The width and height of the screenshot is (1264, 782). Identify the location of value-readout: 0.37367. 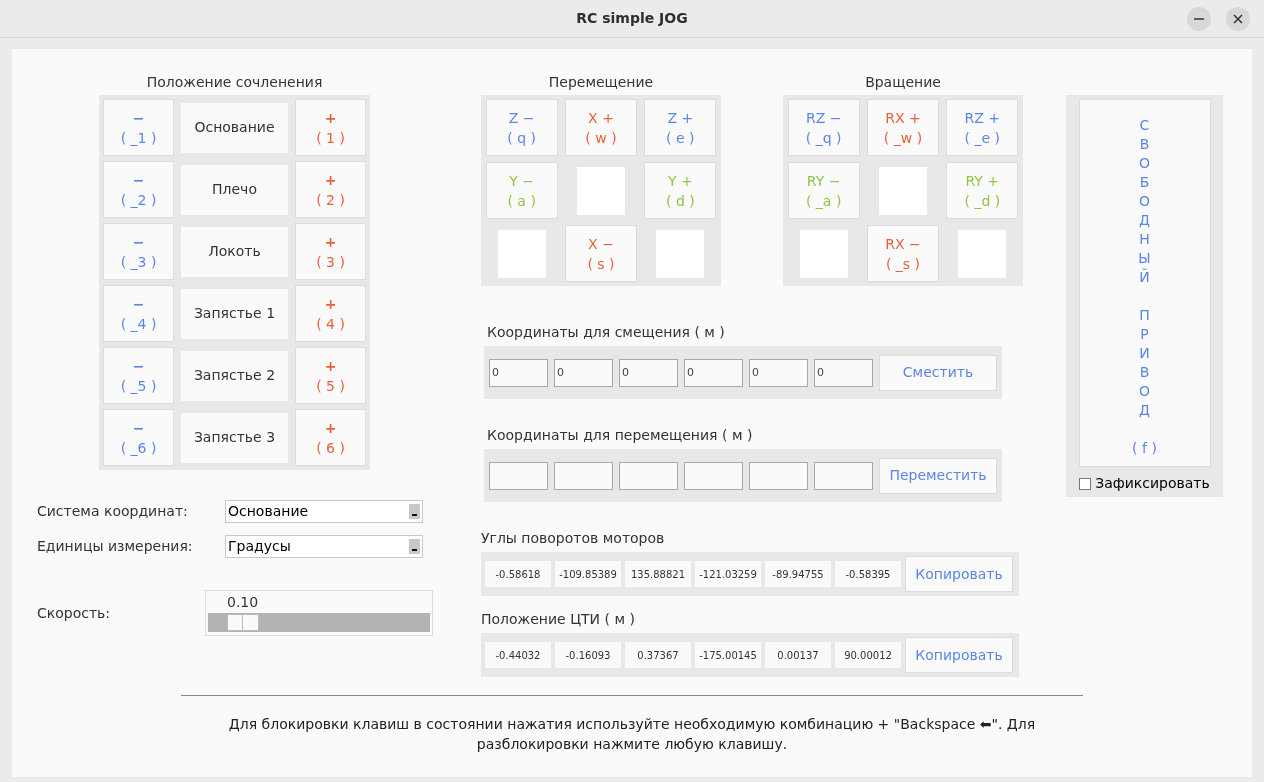
(658, 655).